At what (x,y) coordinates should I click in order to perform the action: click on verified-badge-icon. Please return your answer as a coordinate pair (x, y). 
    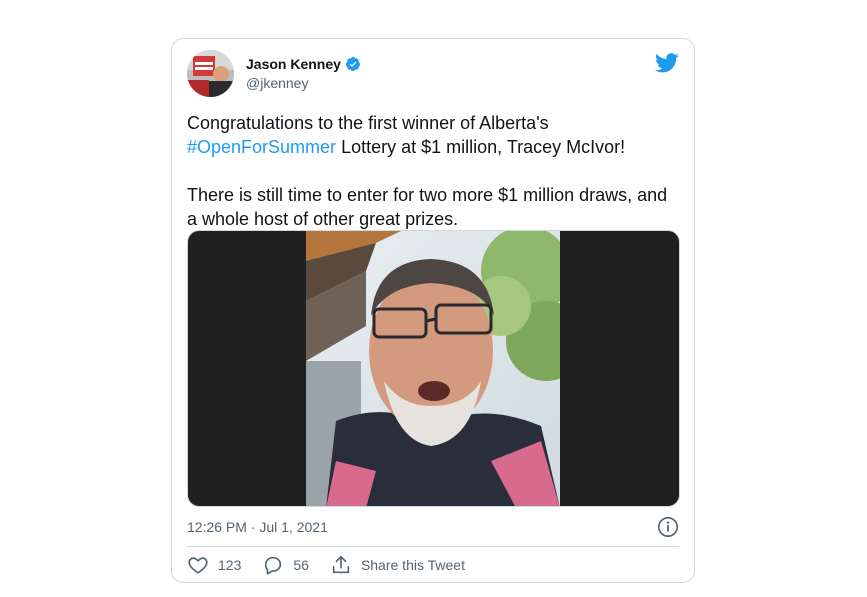
    Looking at the image, I should click on (352, 64).